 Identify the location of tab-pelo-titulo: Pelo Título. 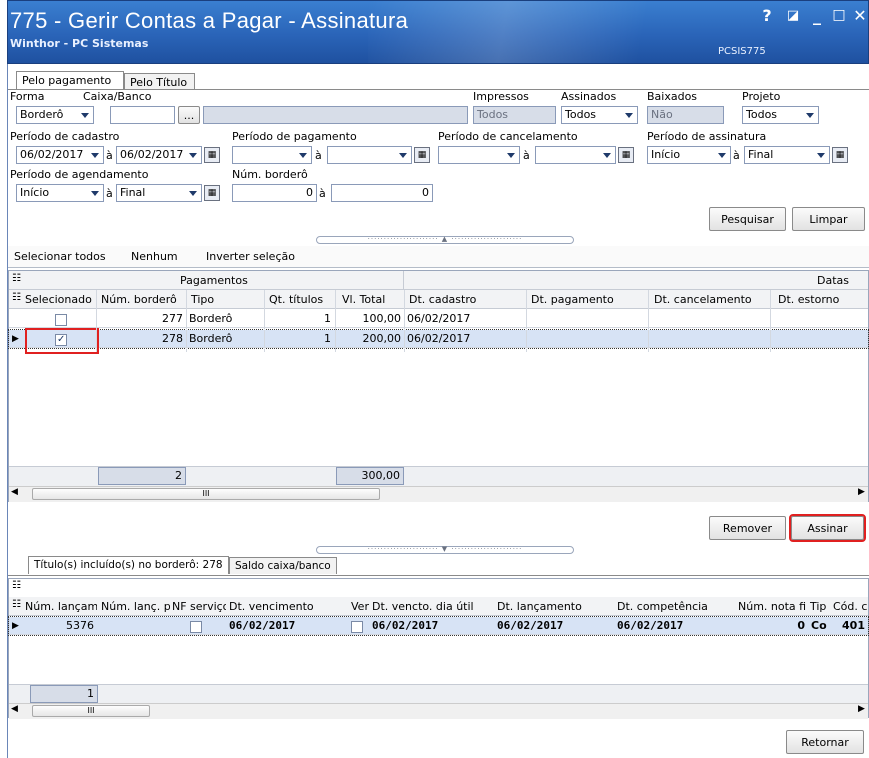
(159, 81).